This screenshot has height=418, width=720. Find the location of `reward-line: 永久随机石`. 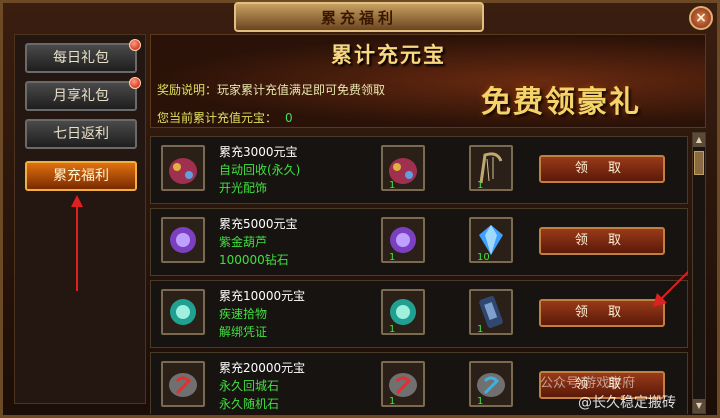

reward-line: 永久随机石 is located at coordinates (249, 404).